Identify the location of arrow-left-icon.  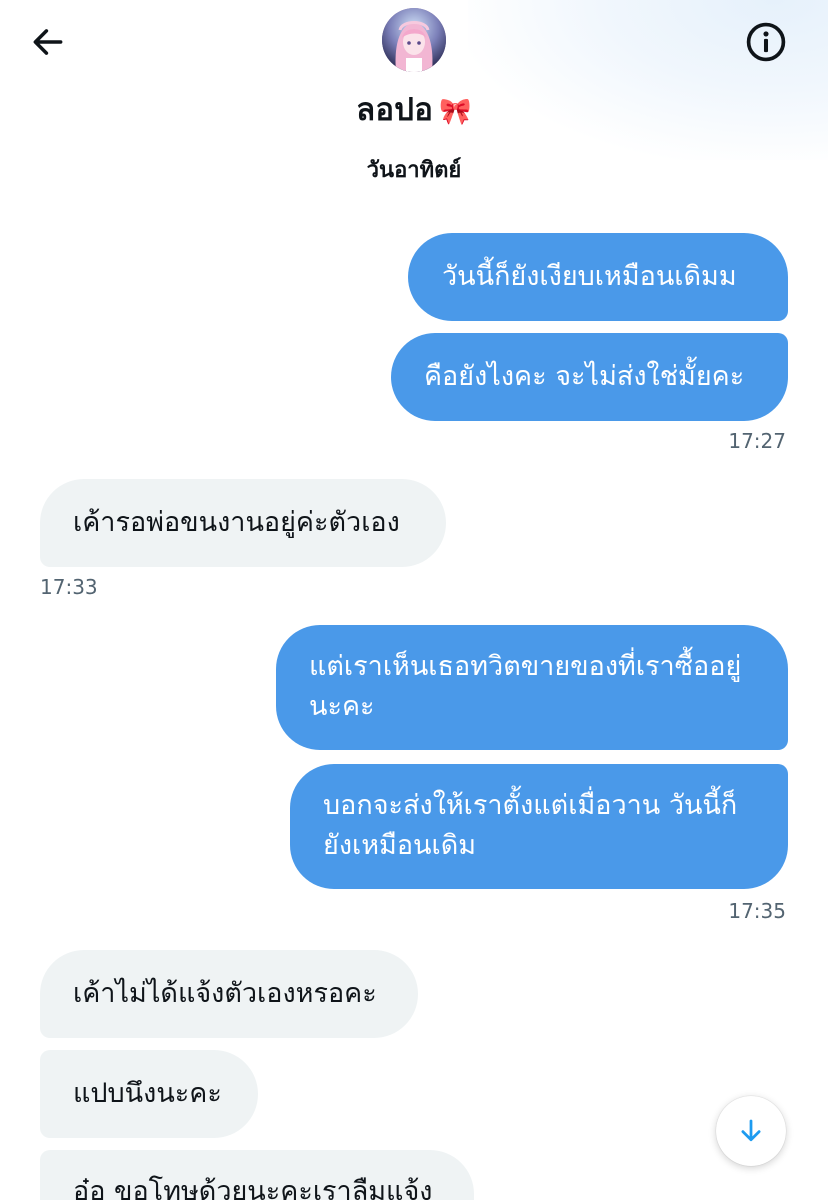
(48, 42).